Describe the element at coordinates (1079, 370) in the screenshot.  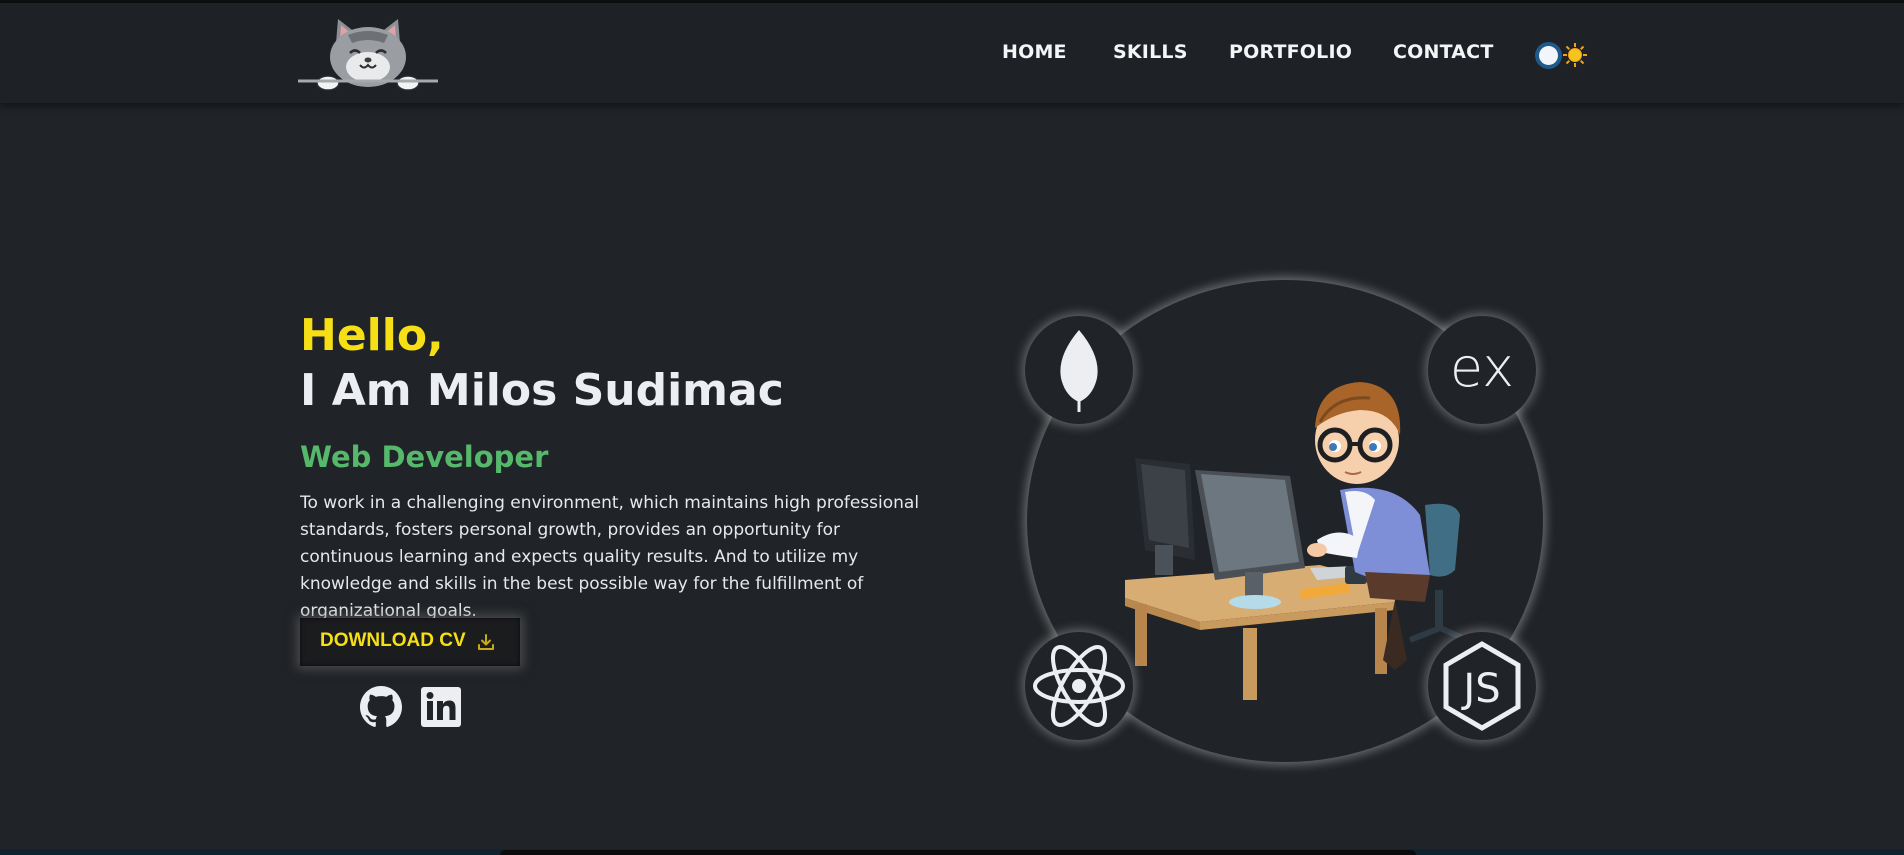
I see `mongodb-leaf-icon` at that location.